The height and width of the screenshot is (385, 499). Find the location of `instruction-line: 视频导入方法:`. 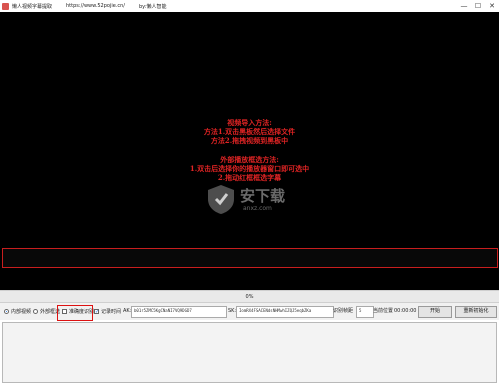

instruction-line: 视频导入方法: is located at coordinates (249, 122).